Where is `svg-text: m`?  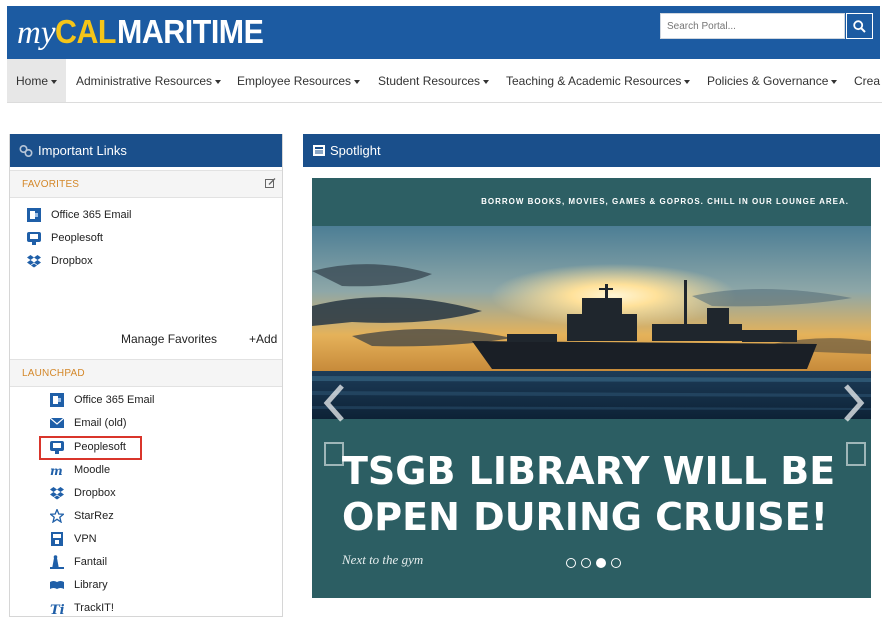 svg-text: m is located at coordinates (56, 470).